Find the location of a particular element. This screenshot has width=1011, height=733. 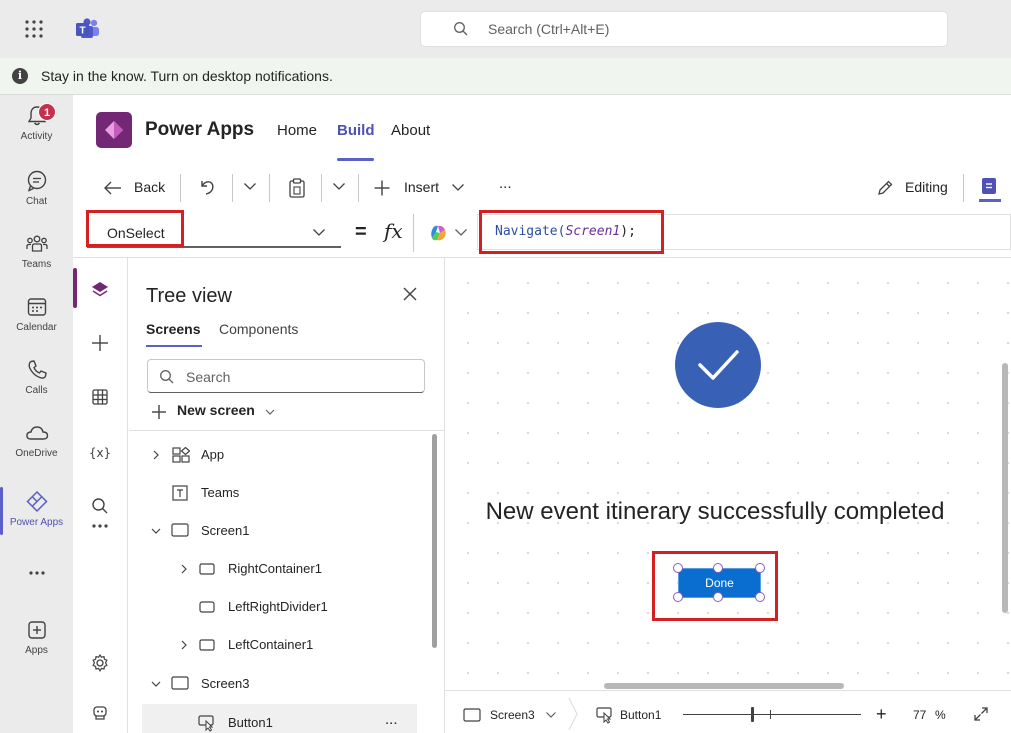

copilot-icon is located at coordinates (438, 233).